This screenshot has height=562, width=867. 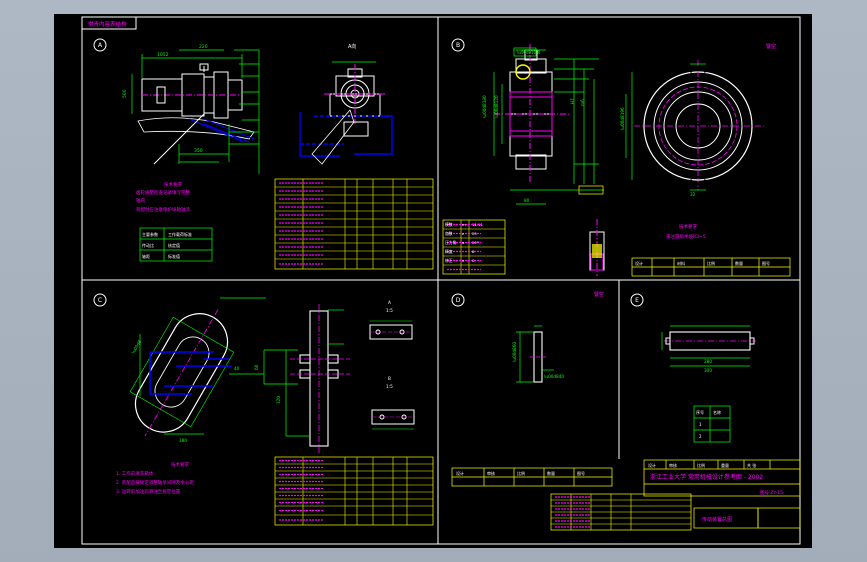 What do you see at coordinates (354, 491) in the screenshot?
I see `panel-c-parts-list` at bounding box center [354, 491].